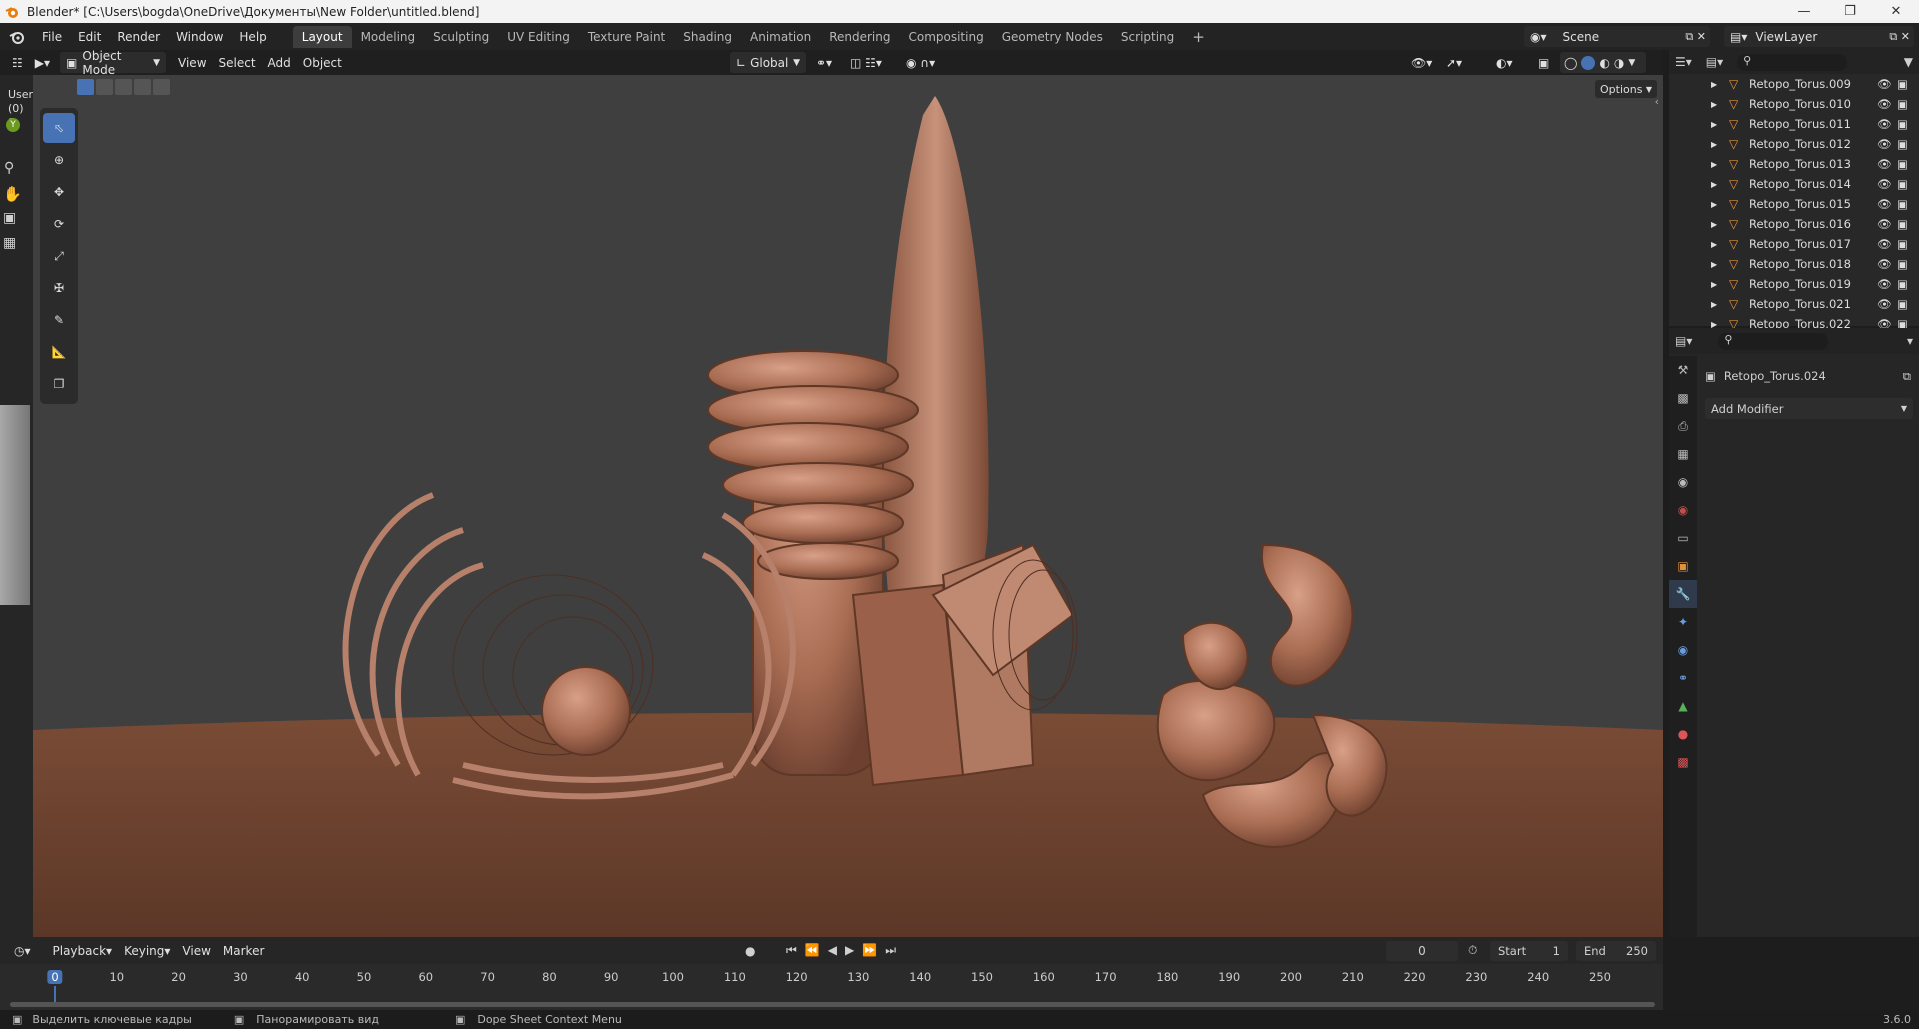 The height and width of the screenshot is (1029, 1919). Describe the element at coordinates (1794, 104) in the screenshot. I see `outliner-item: ▶ ▽ Retopo_Torus.010 👁 ▣` at that location.